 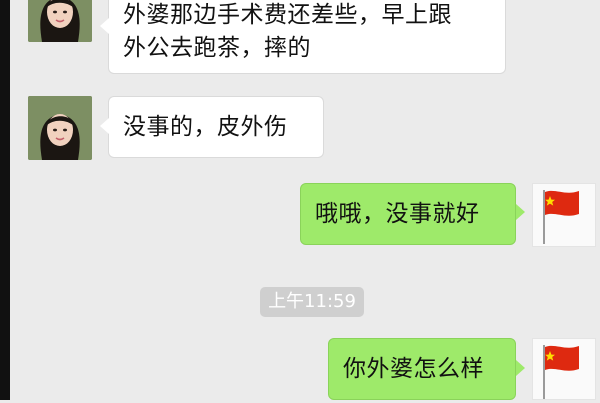 I want to click on timestamp: 上午11:59, so click(x=312, y=302).